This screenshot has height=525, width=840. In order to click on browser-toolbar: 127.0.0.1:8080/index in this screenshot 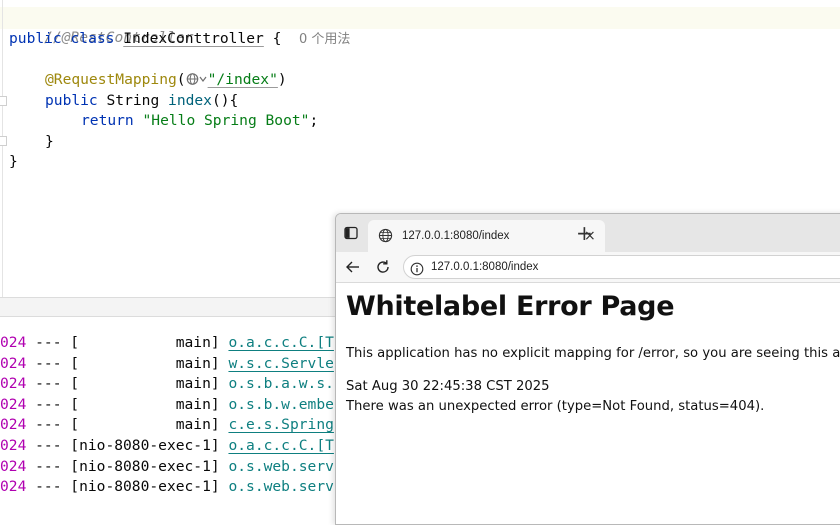, I will do `click(588, 267)`.